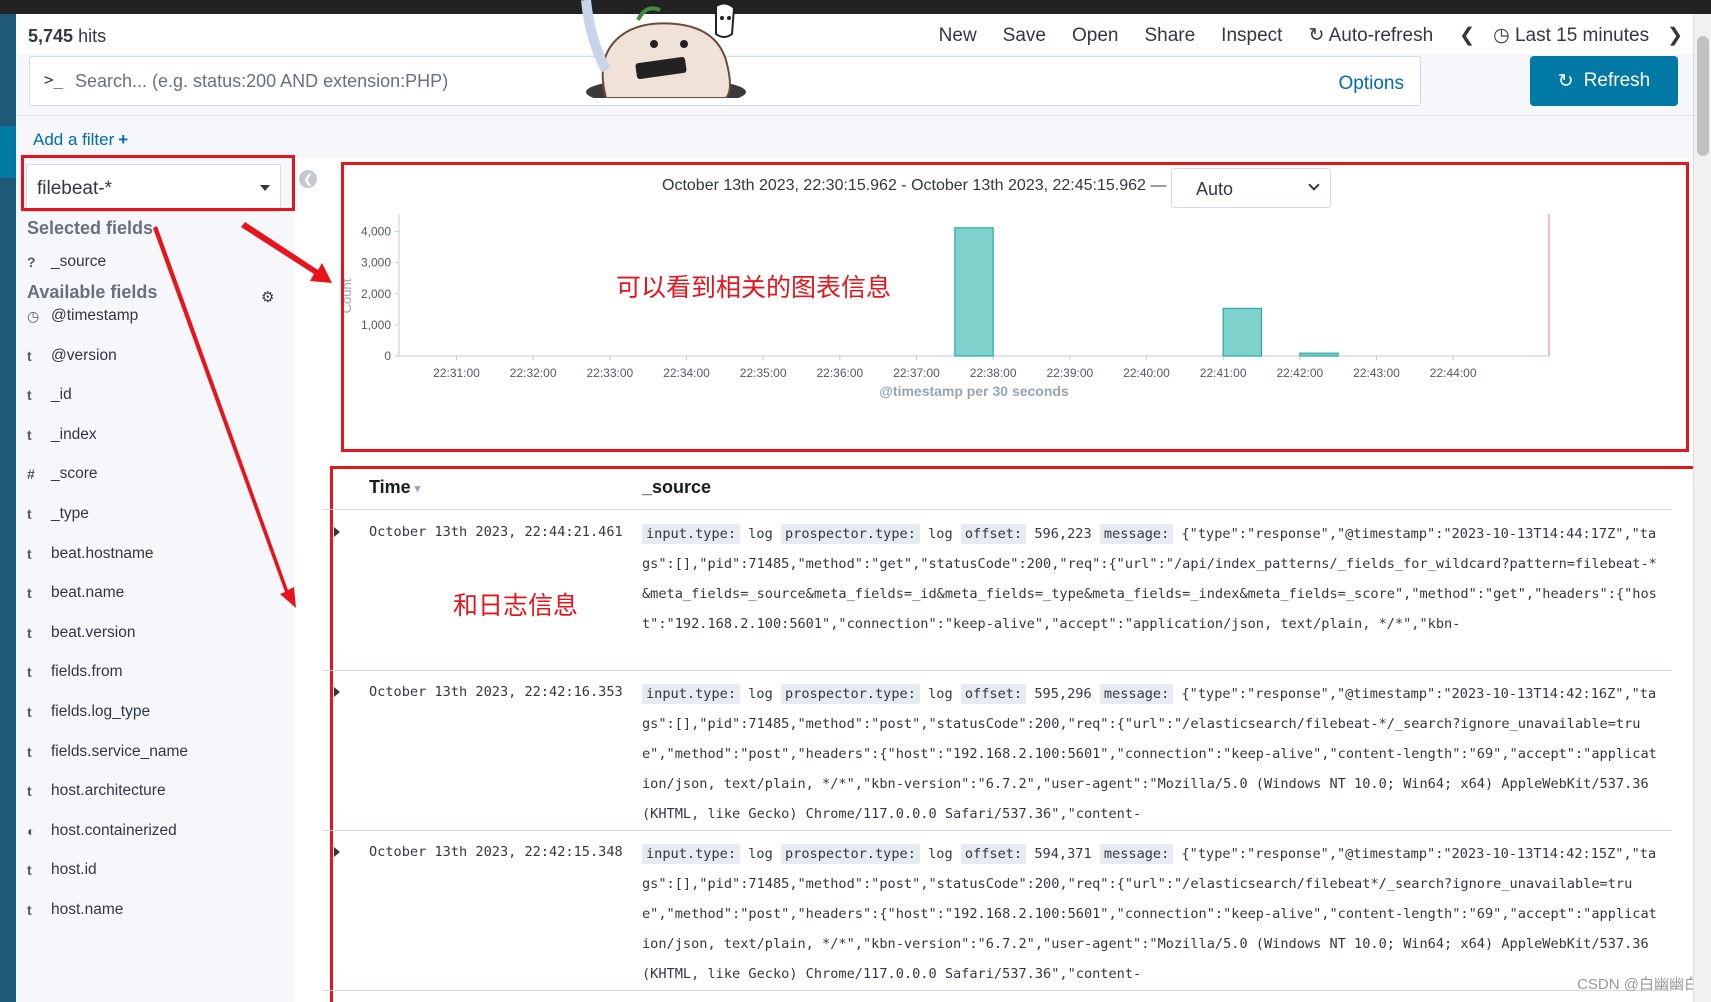 Image resolution: width=1711 pixels, height=1002 pixels. I want to click on offset-value: 594,371, so click(1063, 854).